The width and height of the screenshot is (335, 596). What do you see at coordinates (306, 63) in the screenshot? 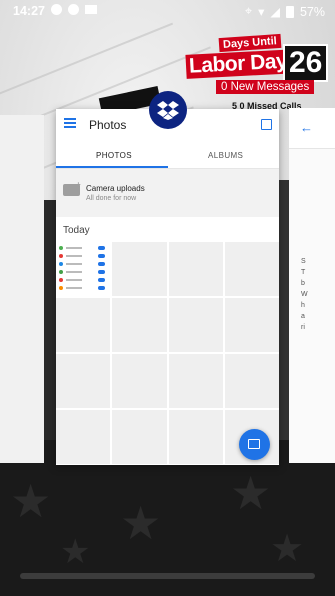
I see `banner-count: 26` at bounding box center [306, 63].